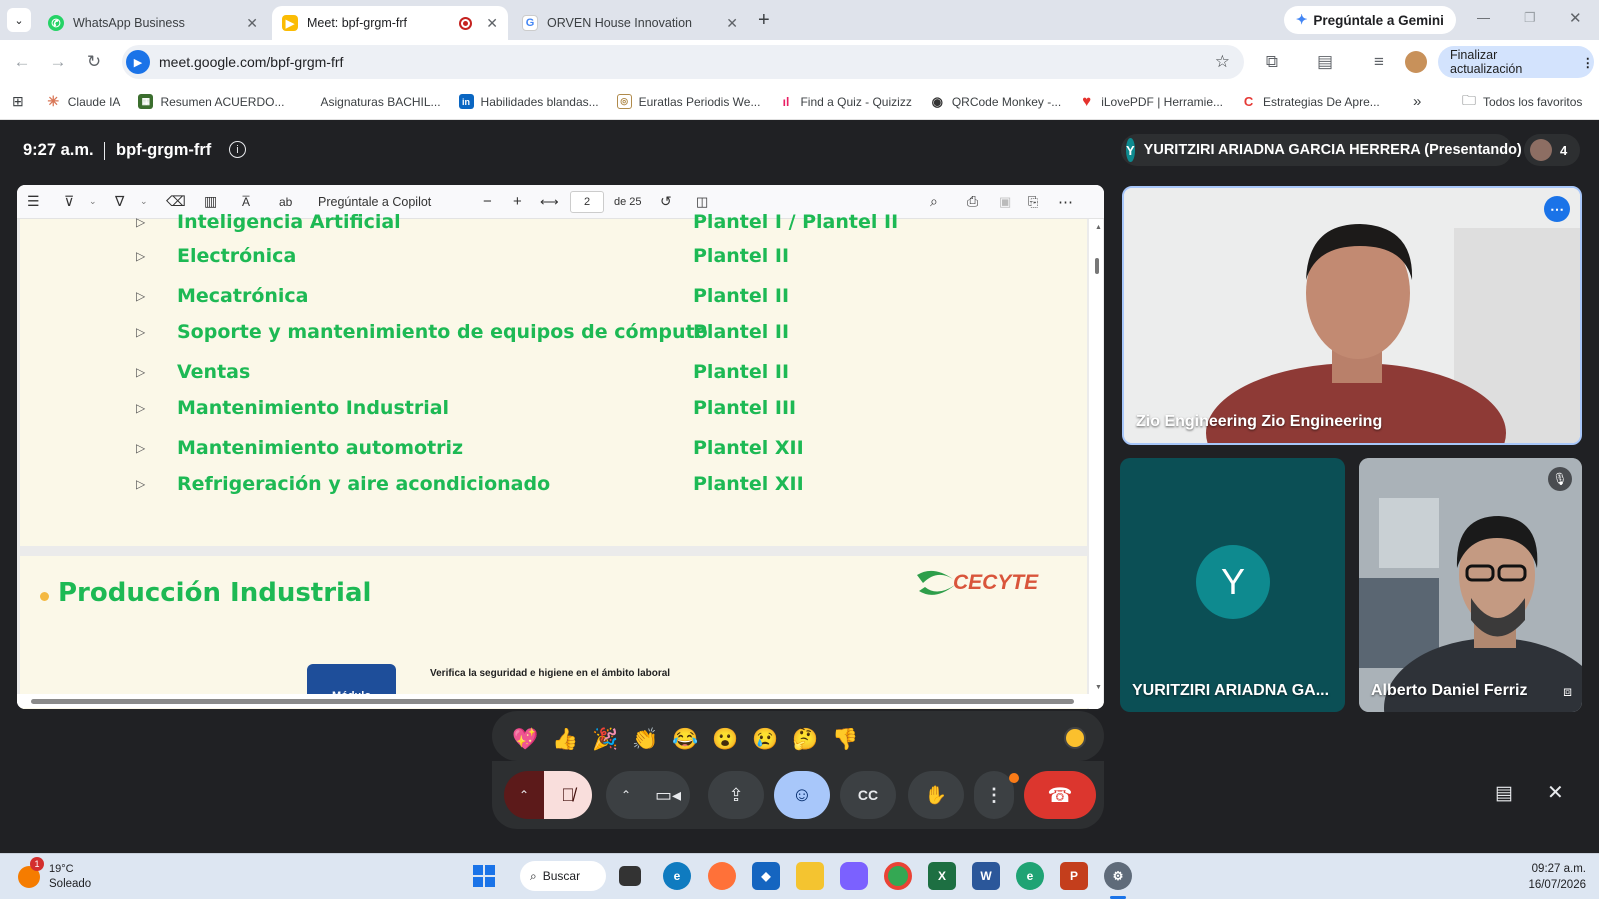  What do you see at coordinates (626, 795) in the screenshot?
I see `video-options-button: ⌃` at bounding box center [626, 795].